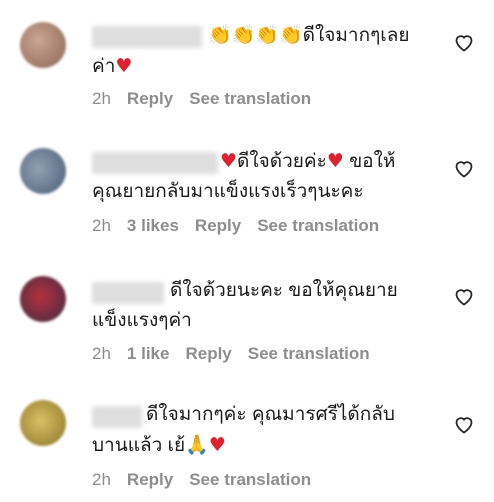  I want to click on likes-count: 1 like, so click(148, 354).